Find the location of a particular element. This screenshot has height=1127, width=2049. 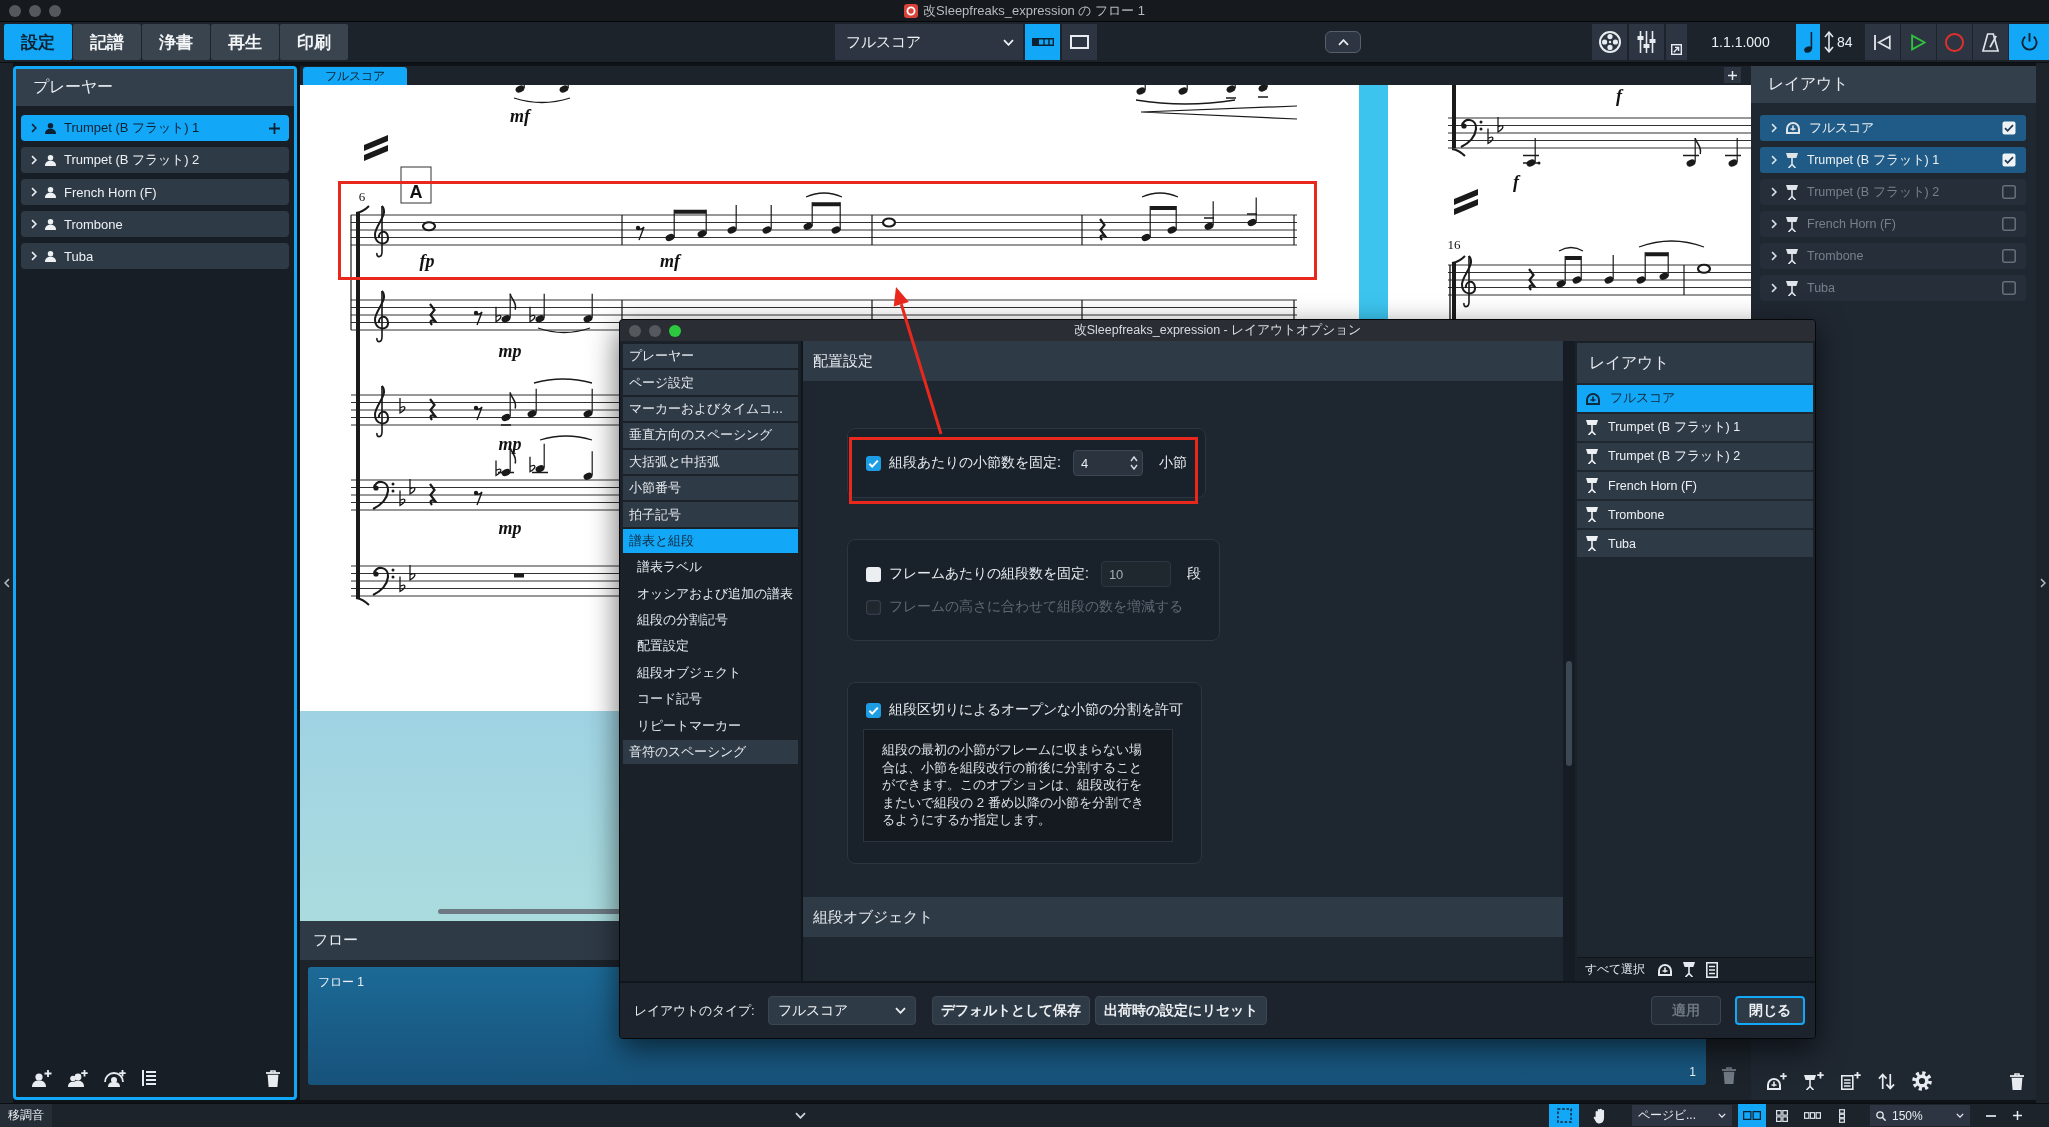

flow-name: フロー 1 is located at coordinates (341, 982).